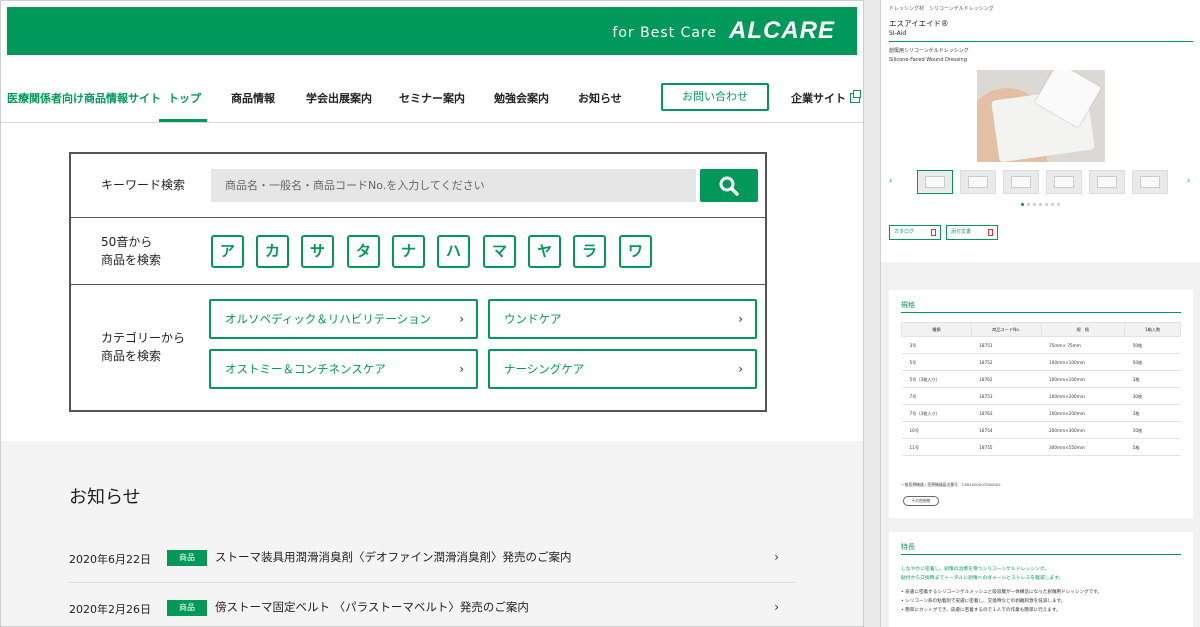  What do you see at coordinates (1152, 430) in the screenshot?
I see `table-cell: 10枚` at bounding box center [1152, 430].